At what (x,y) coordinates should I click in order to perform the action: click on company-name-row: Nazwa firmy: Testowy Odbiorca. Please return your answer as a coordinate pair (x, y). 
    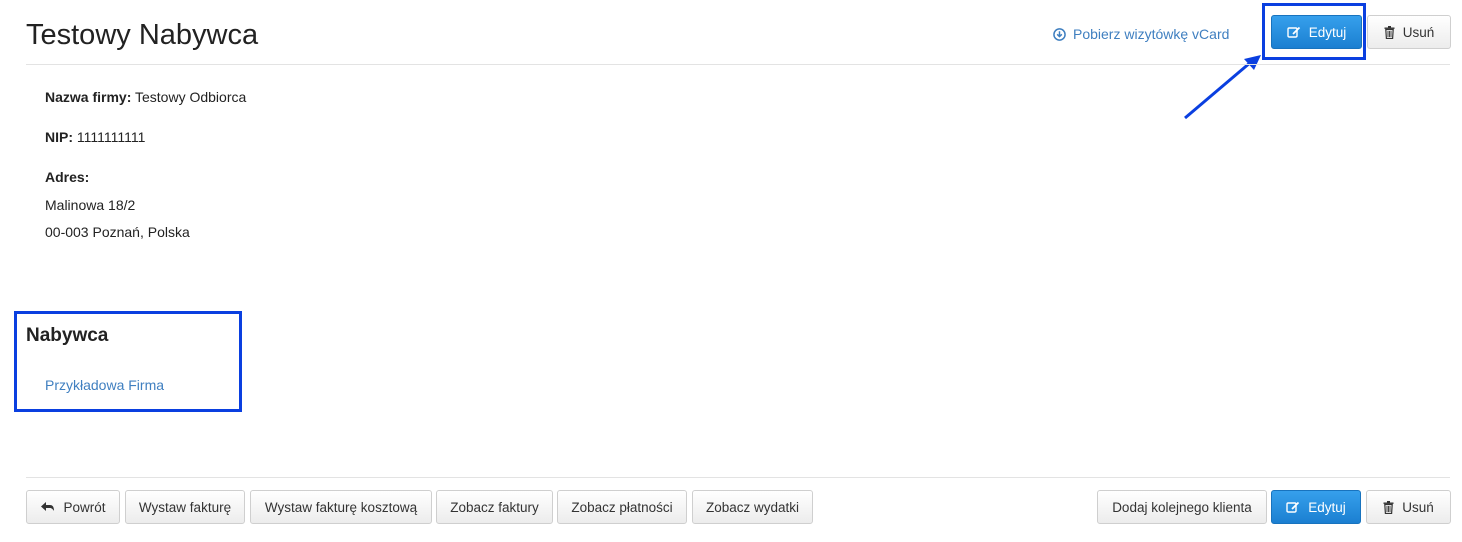
    Looking at the image, I should click on (145, 97).